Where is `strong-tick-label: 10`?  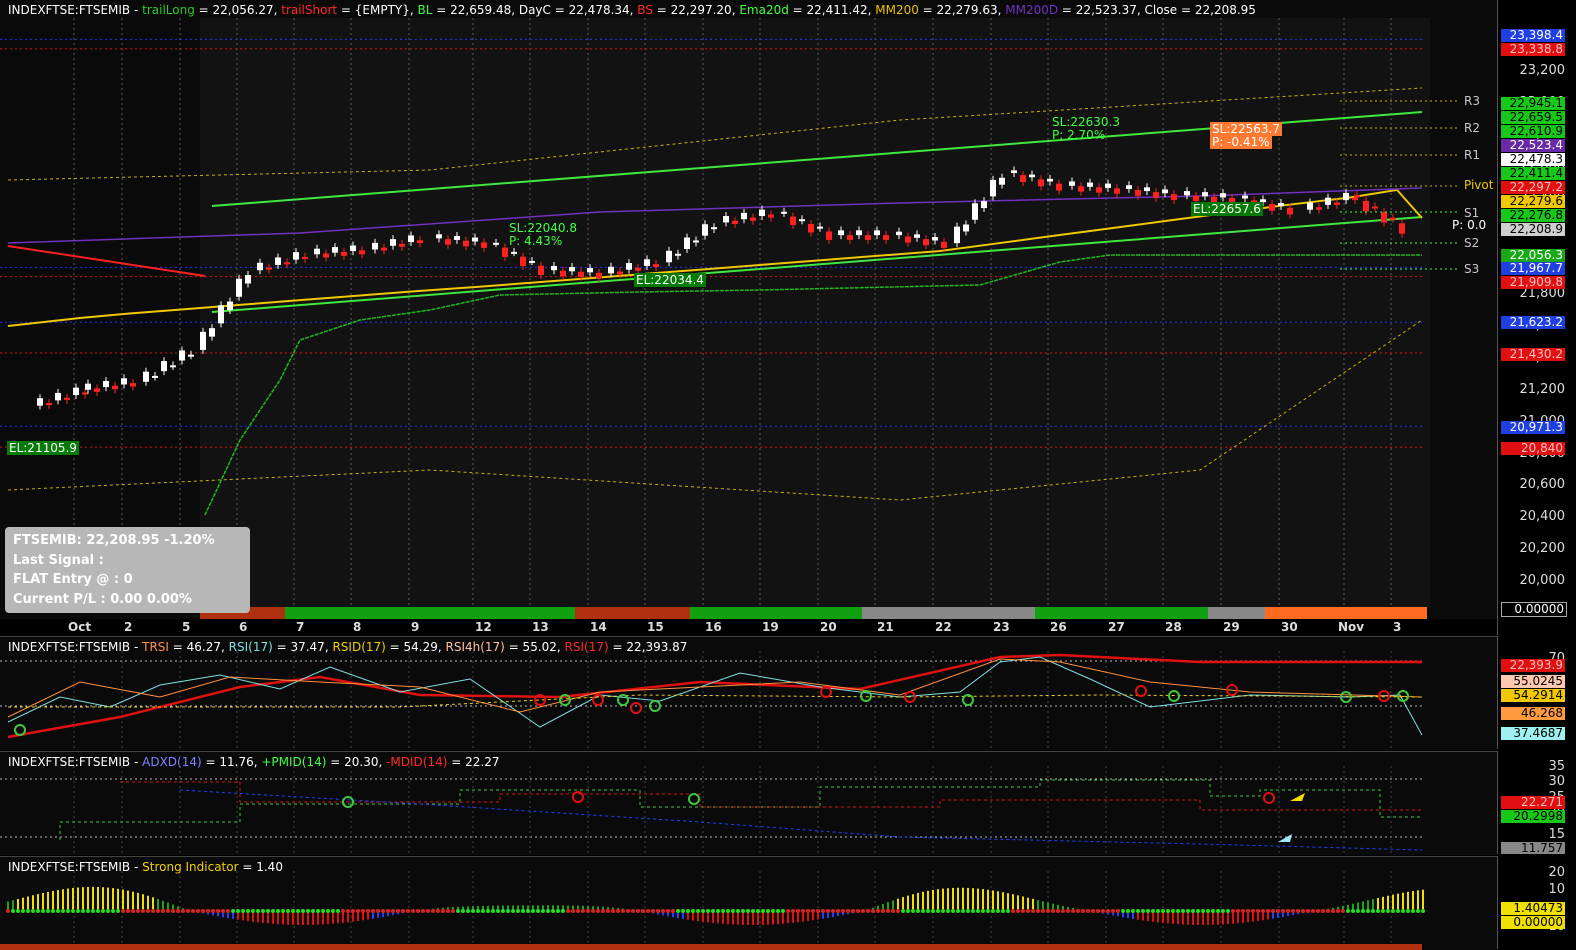
strong-tick-label: 10 is located at coordinates (1556, 889).